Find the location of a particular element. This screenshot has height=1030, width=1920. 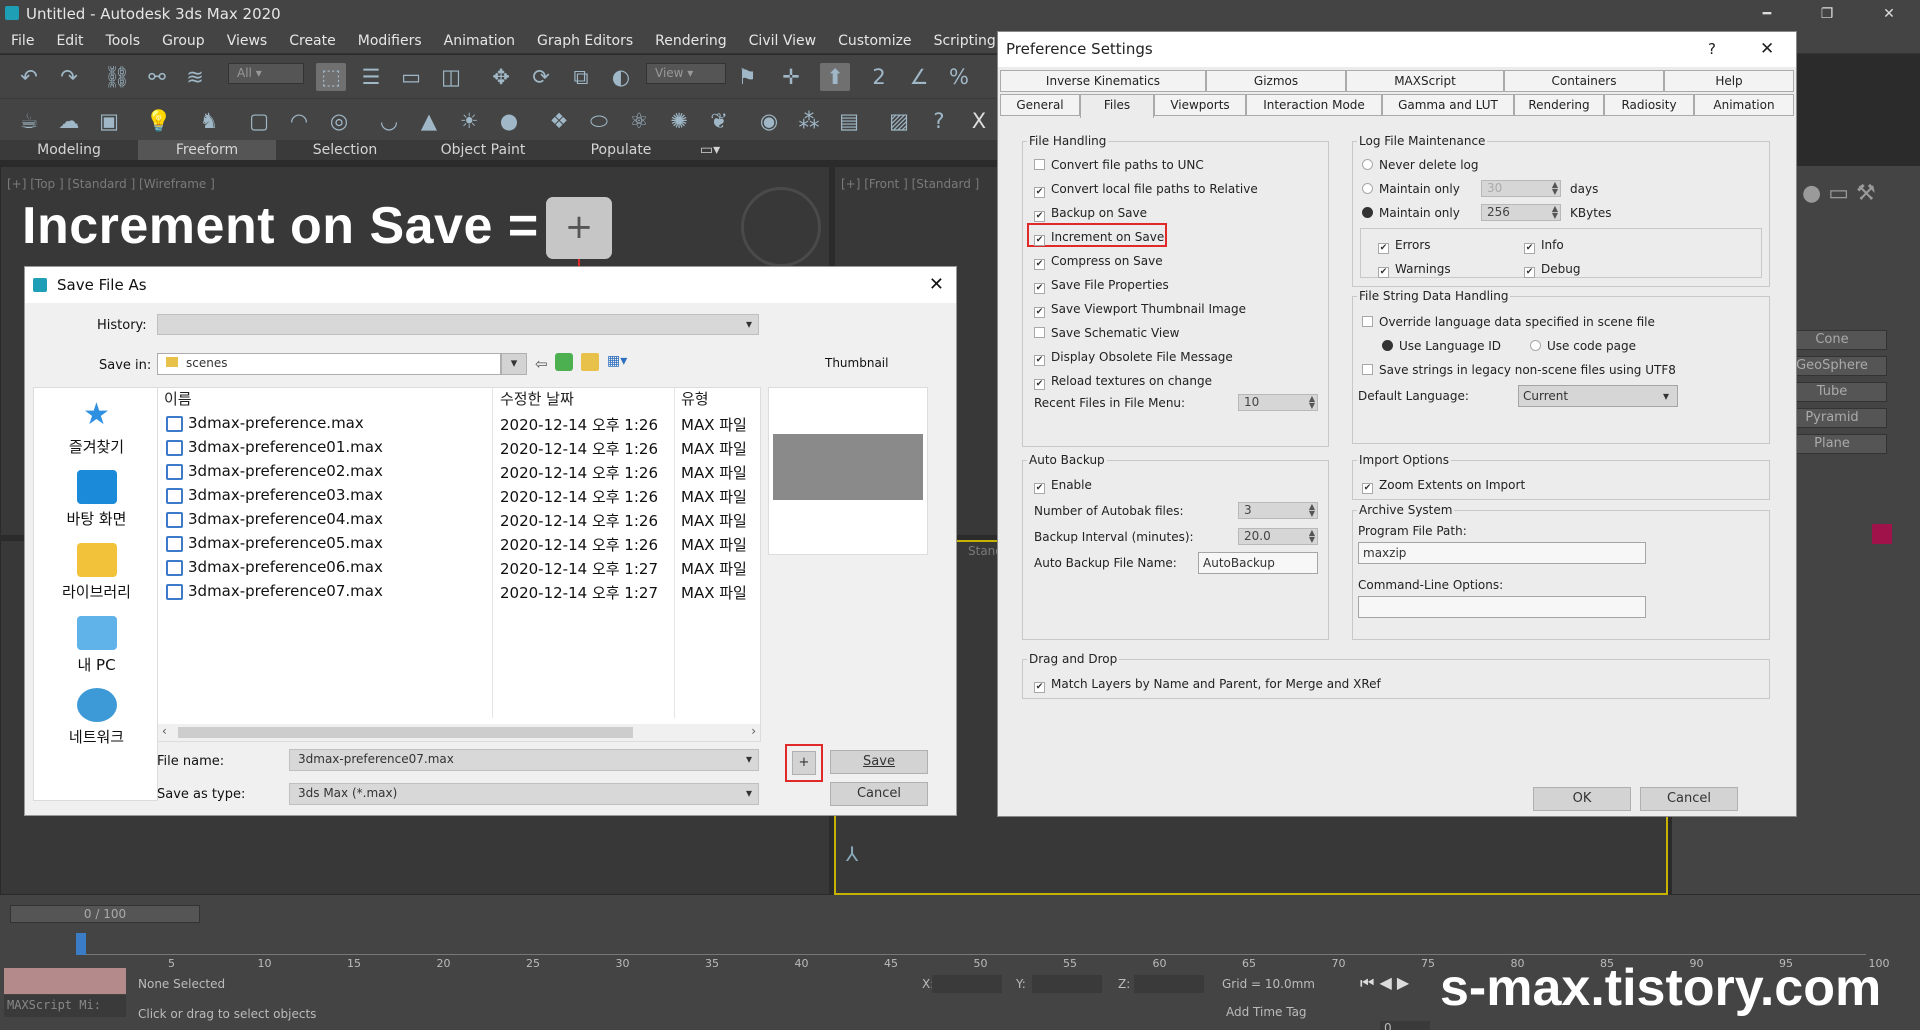

ribbon-tab-object-paint: Object Paint is located at coordinates (483, 150).